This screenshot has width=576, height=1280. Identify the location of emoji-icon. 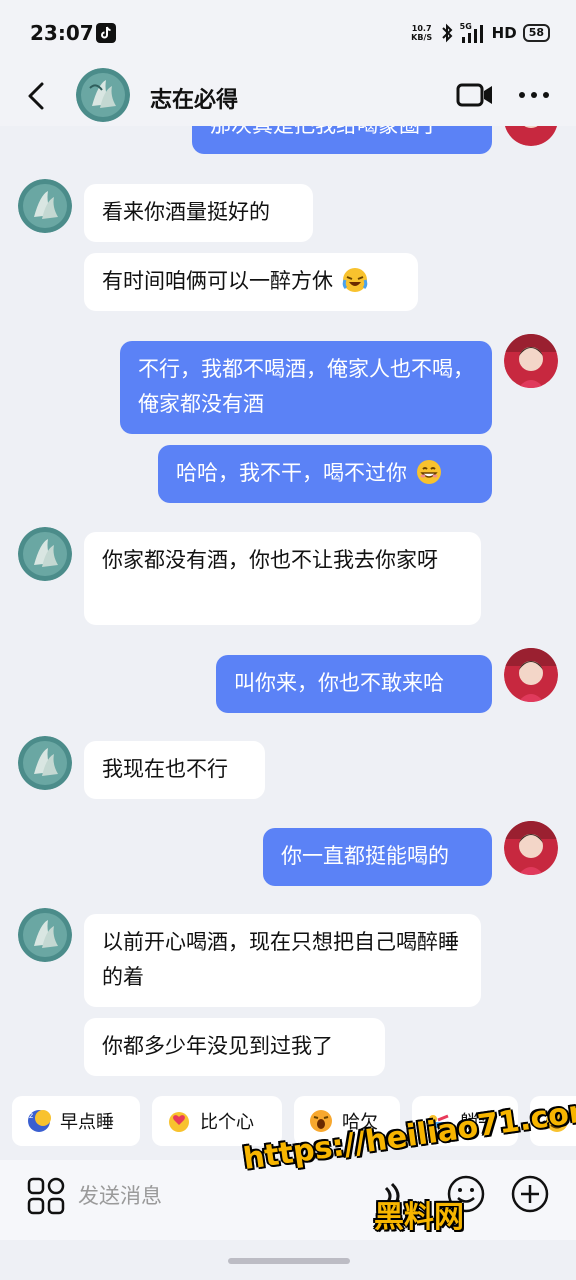
(466, 1194).